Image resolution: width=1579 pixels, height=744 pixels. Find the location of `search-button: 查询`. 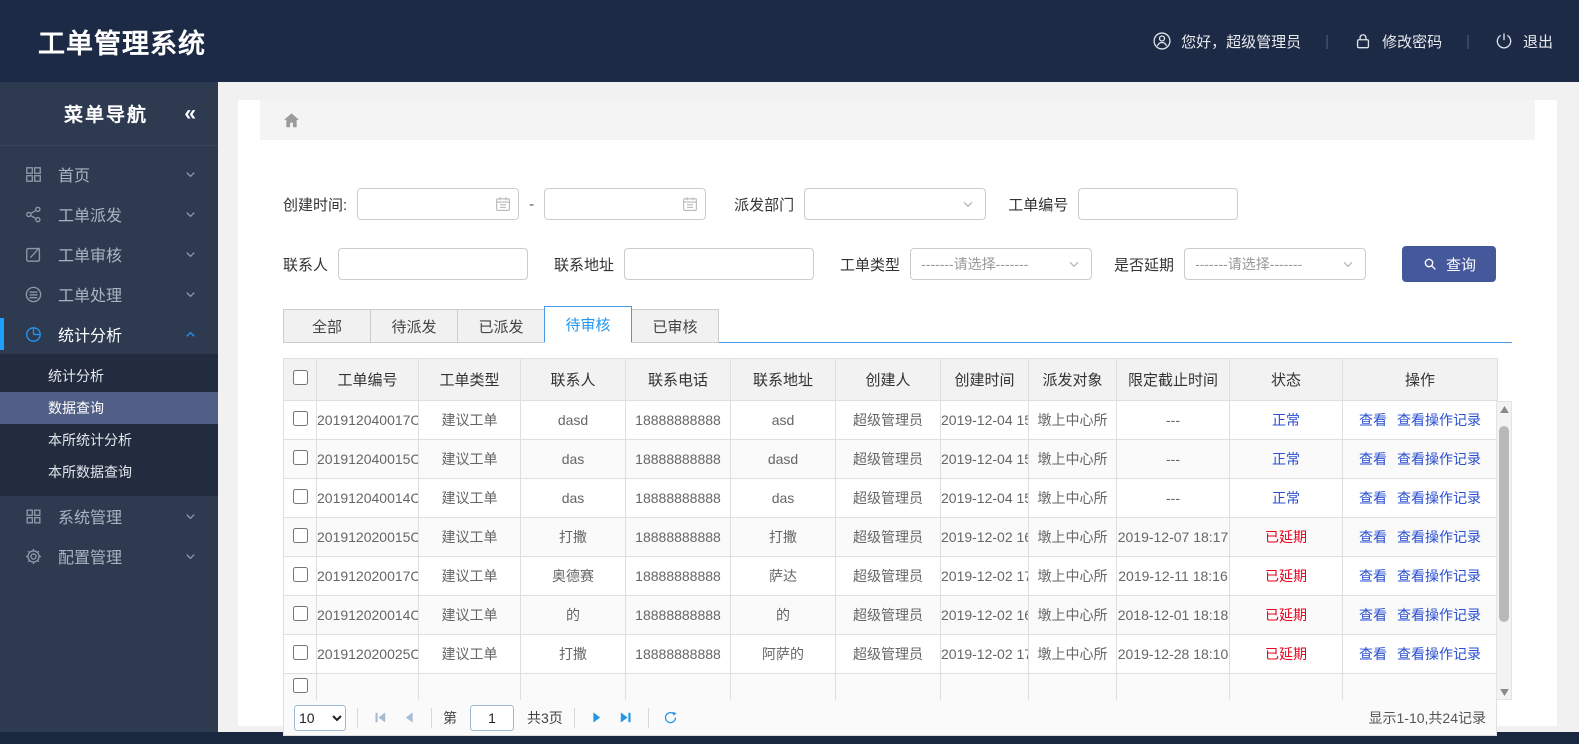

search-button: 查询 is located at coordinates (1448, 264).